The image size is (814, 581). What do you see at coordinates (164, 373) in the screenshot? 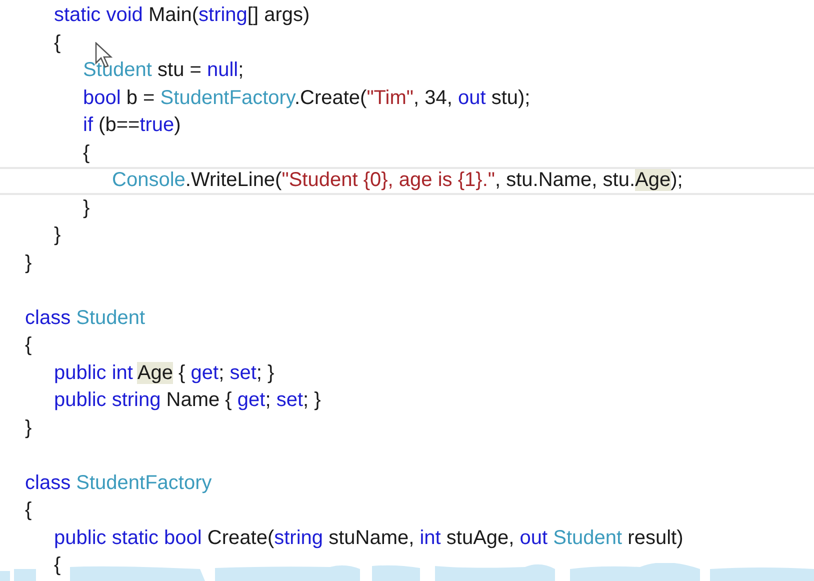
I see `code-line: public int Age { get; set; }` at bounding box center [164, 373].